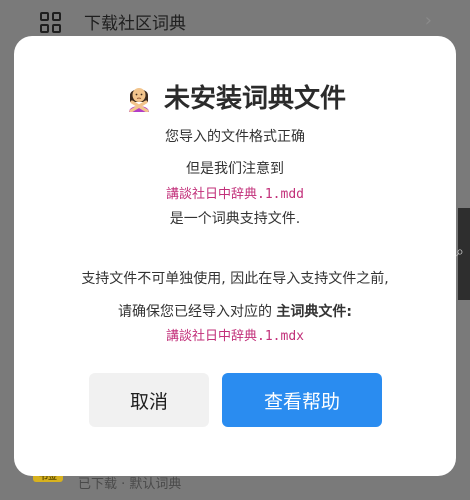 This screenshot has width=470, height=500. I want to click on mdd-filename: 講談社日中辞典.1.mdd, so click(235, 194).